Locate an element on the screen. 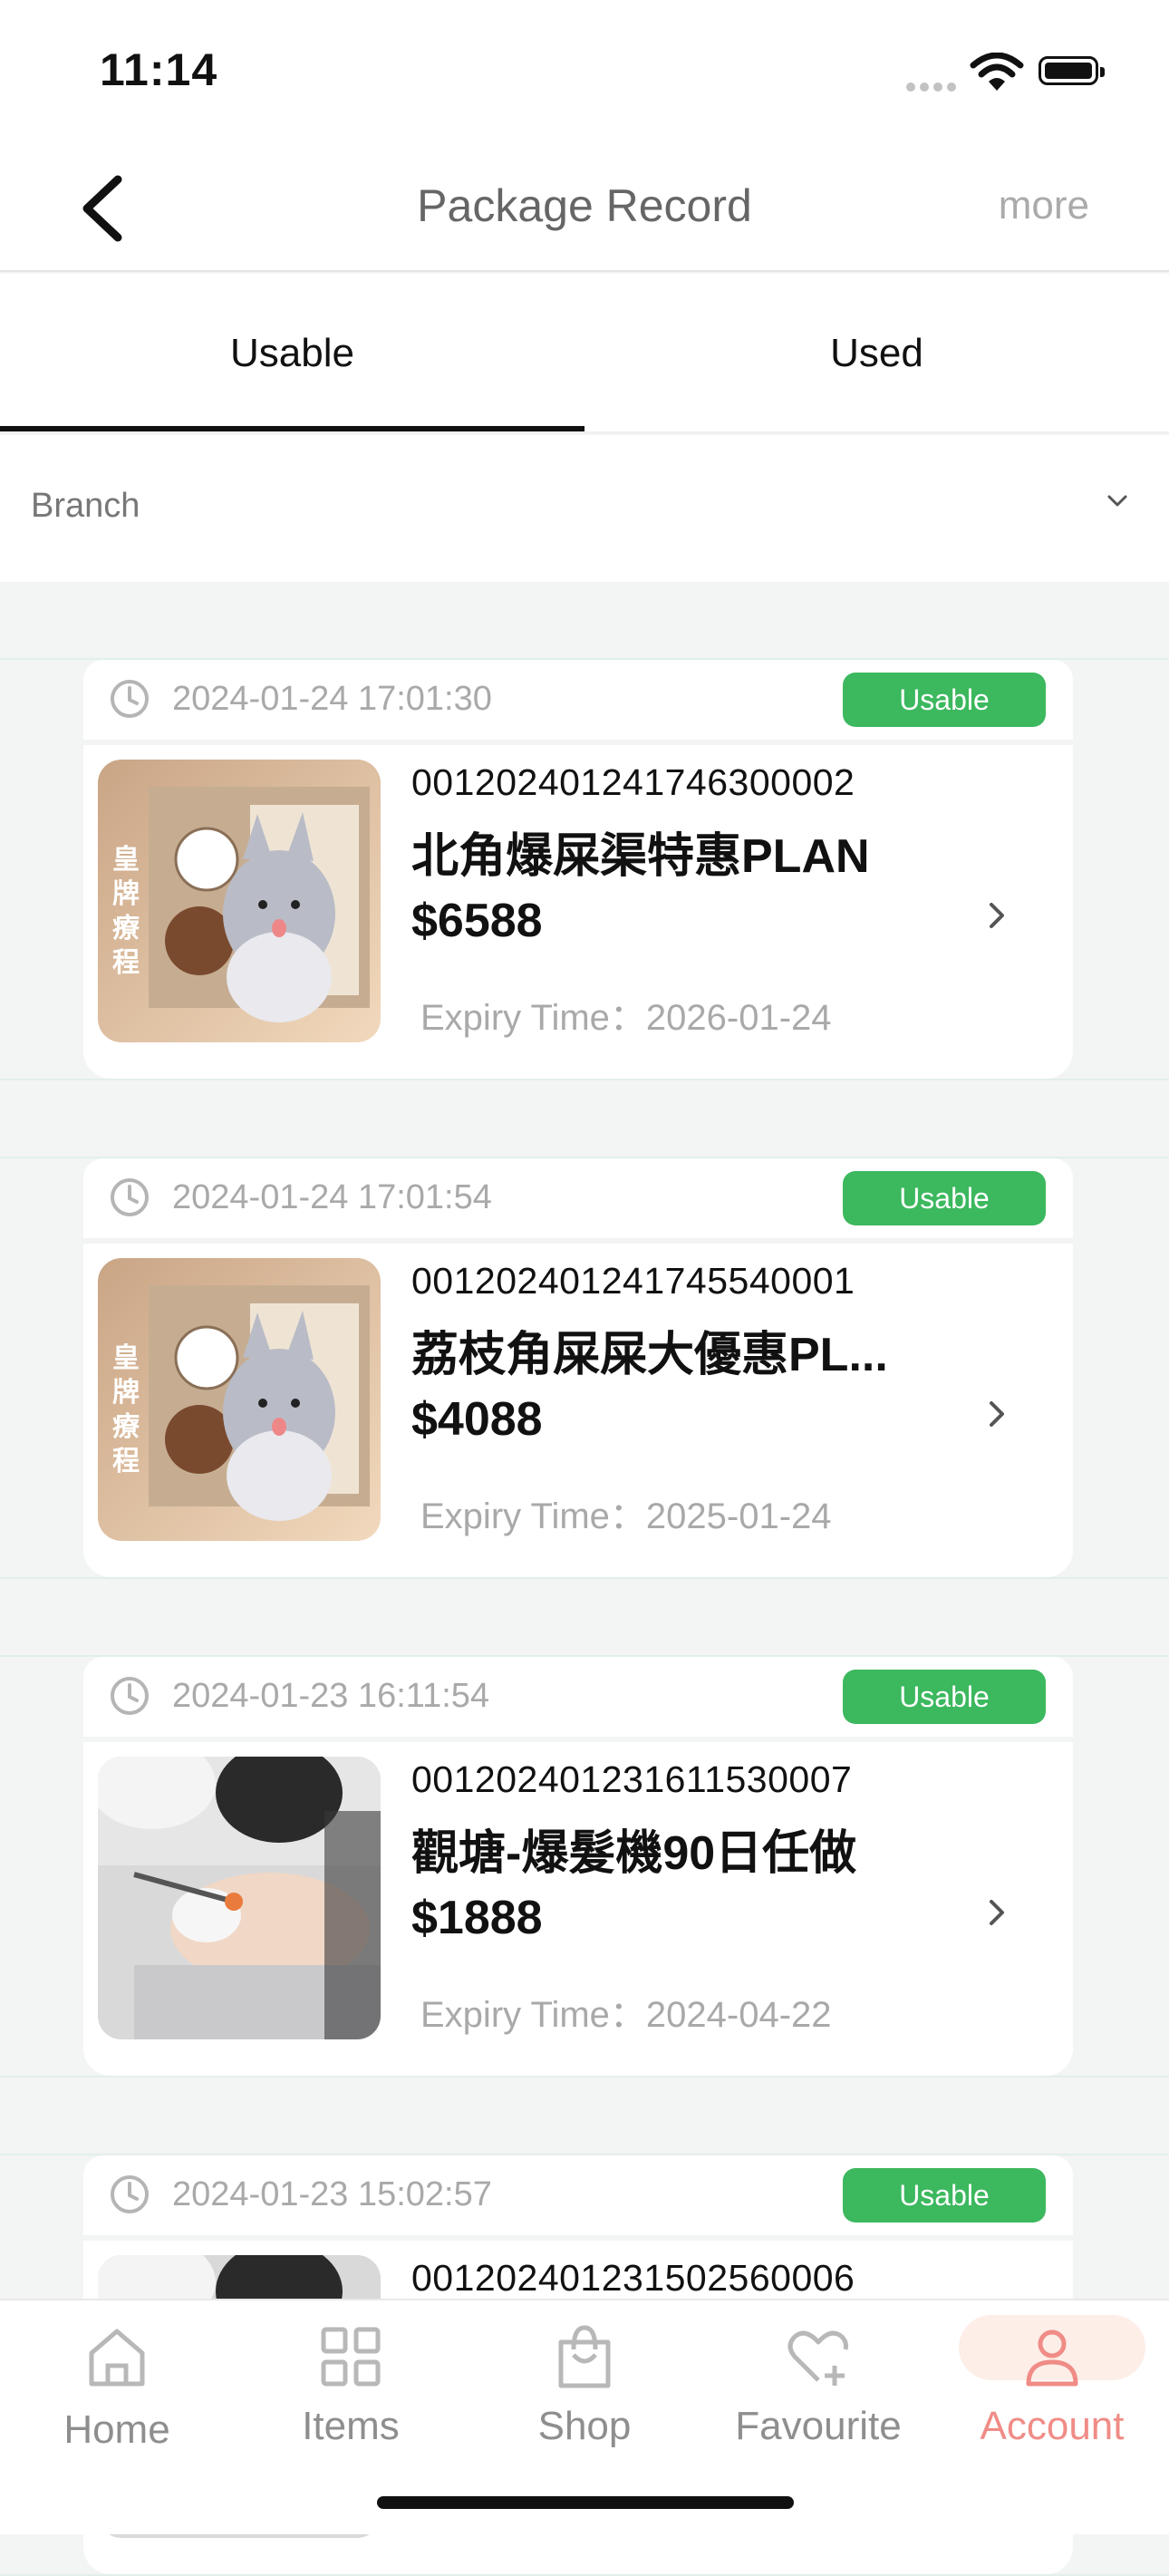 Image resolution: width=1169 pixels, height=2576 pixels. expiry-time: Expiry Time：2026-01-24 is located at coordinates (626, 1018).